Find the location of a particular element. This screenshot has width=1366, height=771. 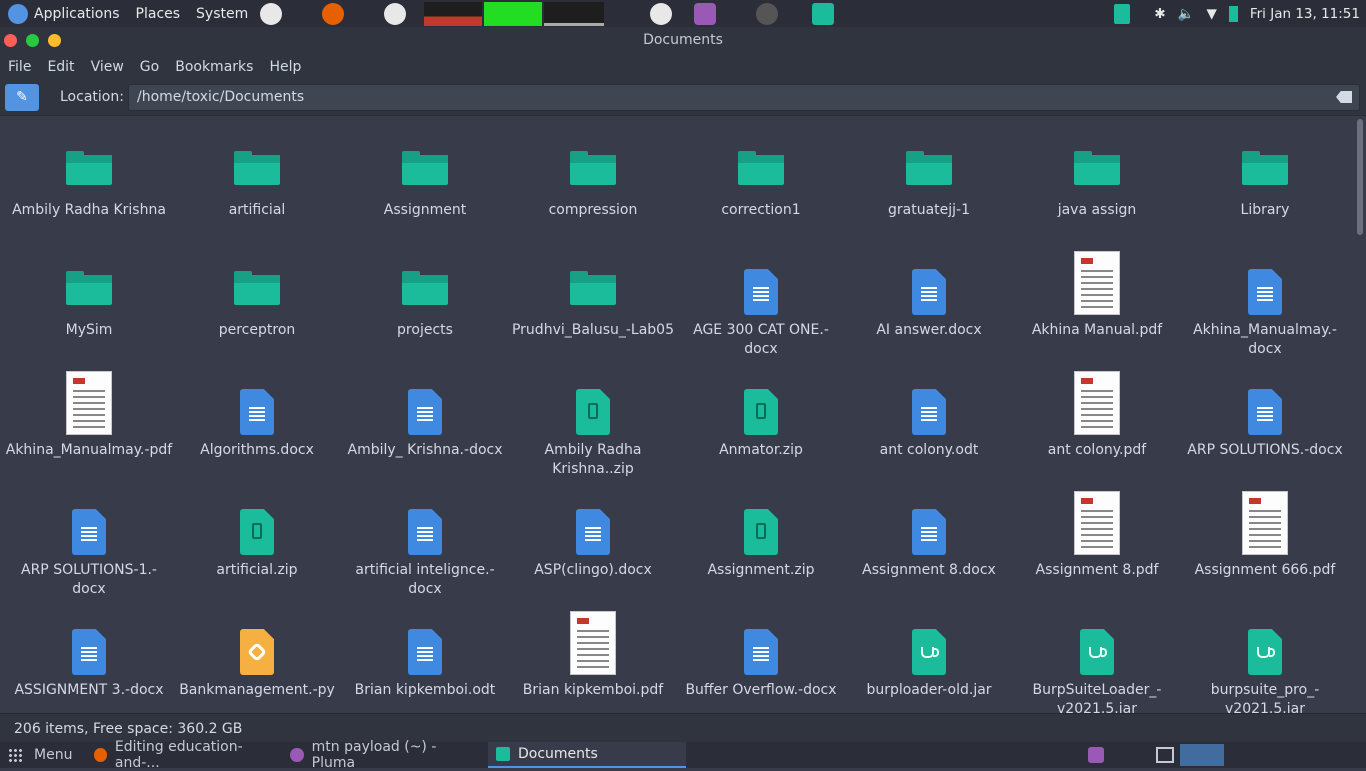

terminal-icon is located at coordinates (767, 13).